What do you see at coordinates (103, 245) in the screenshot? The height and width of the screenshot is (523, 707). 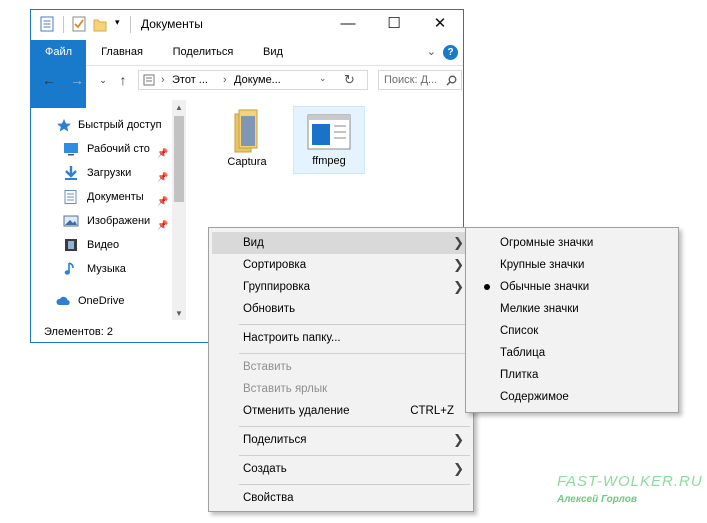 I see `sidebar-item-label: Видео` at bounding box center [103, 245].